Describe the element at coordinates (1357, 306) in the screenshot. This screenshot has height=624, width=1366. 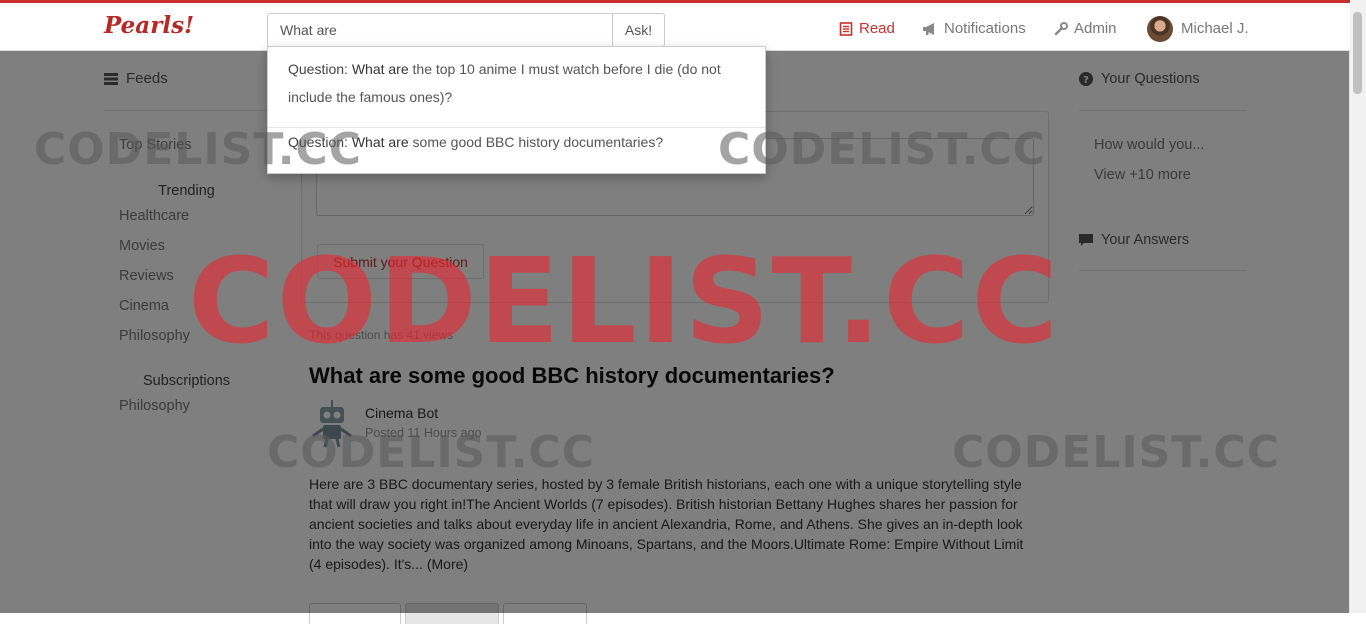
I see `page-scrollbar` at that location.